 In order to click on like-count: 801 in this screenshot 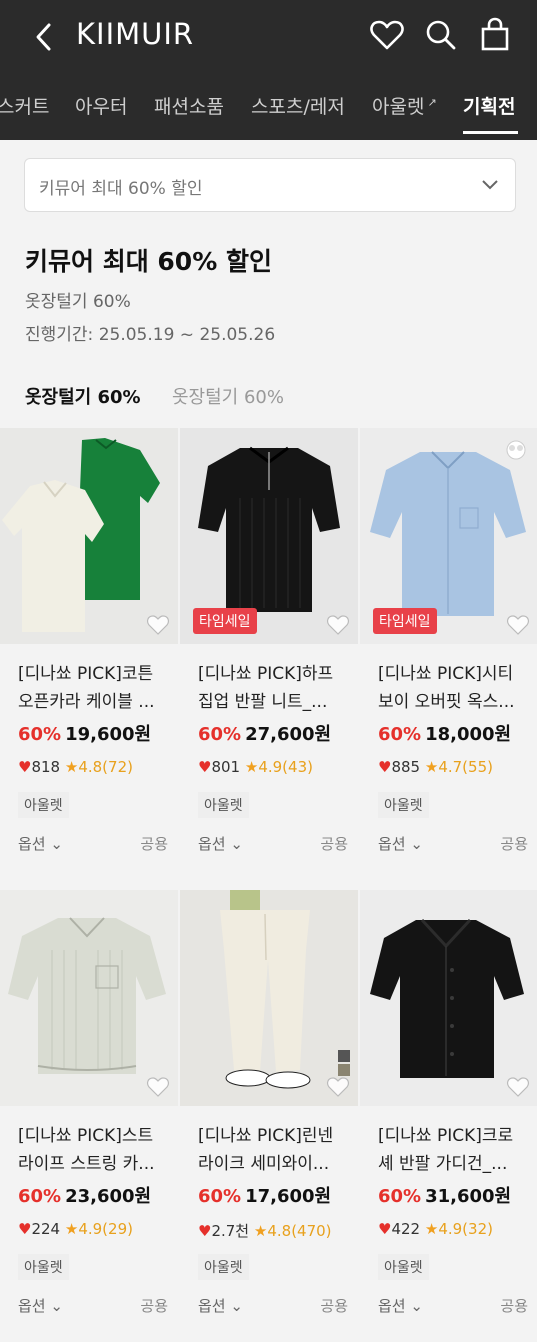, I will do `click(226, 767)`.